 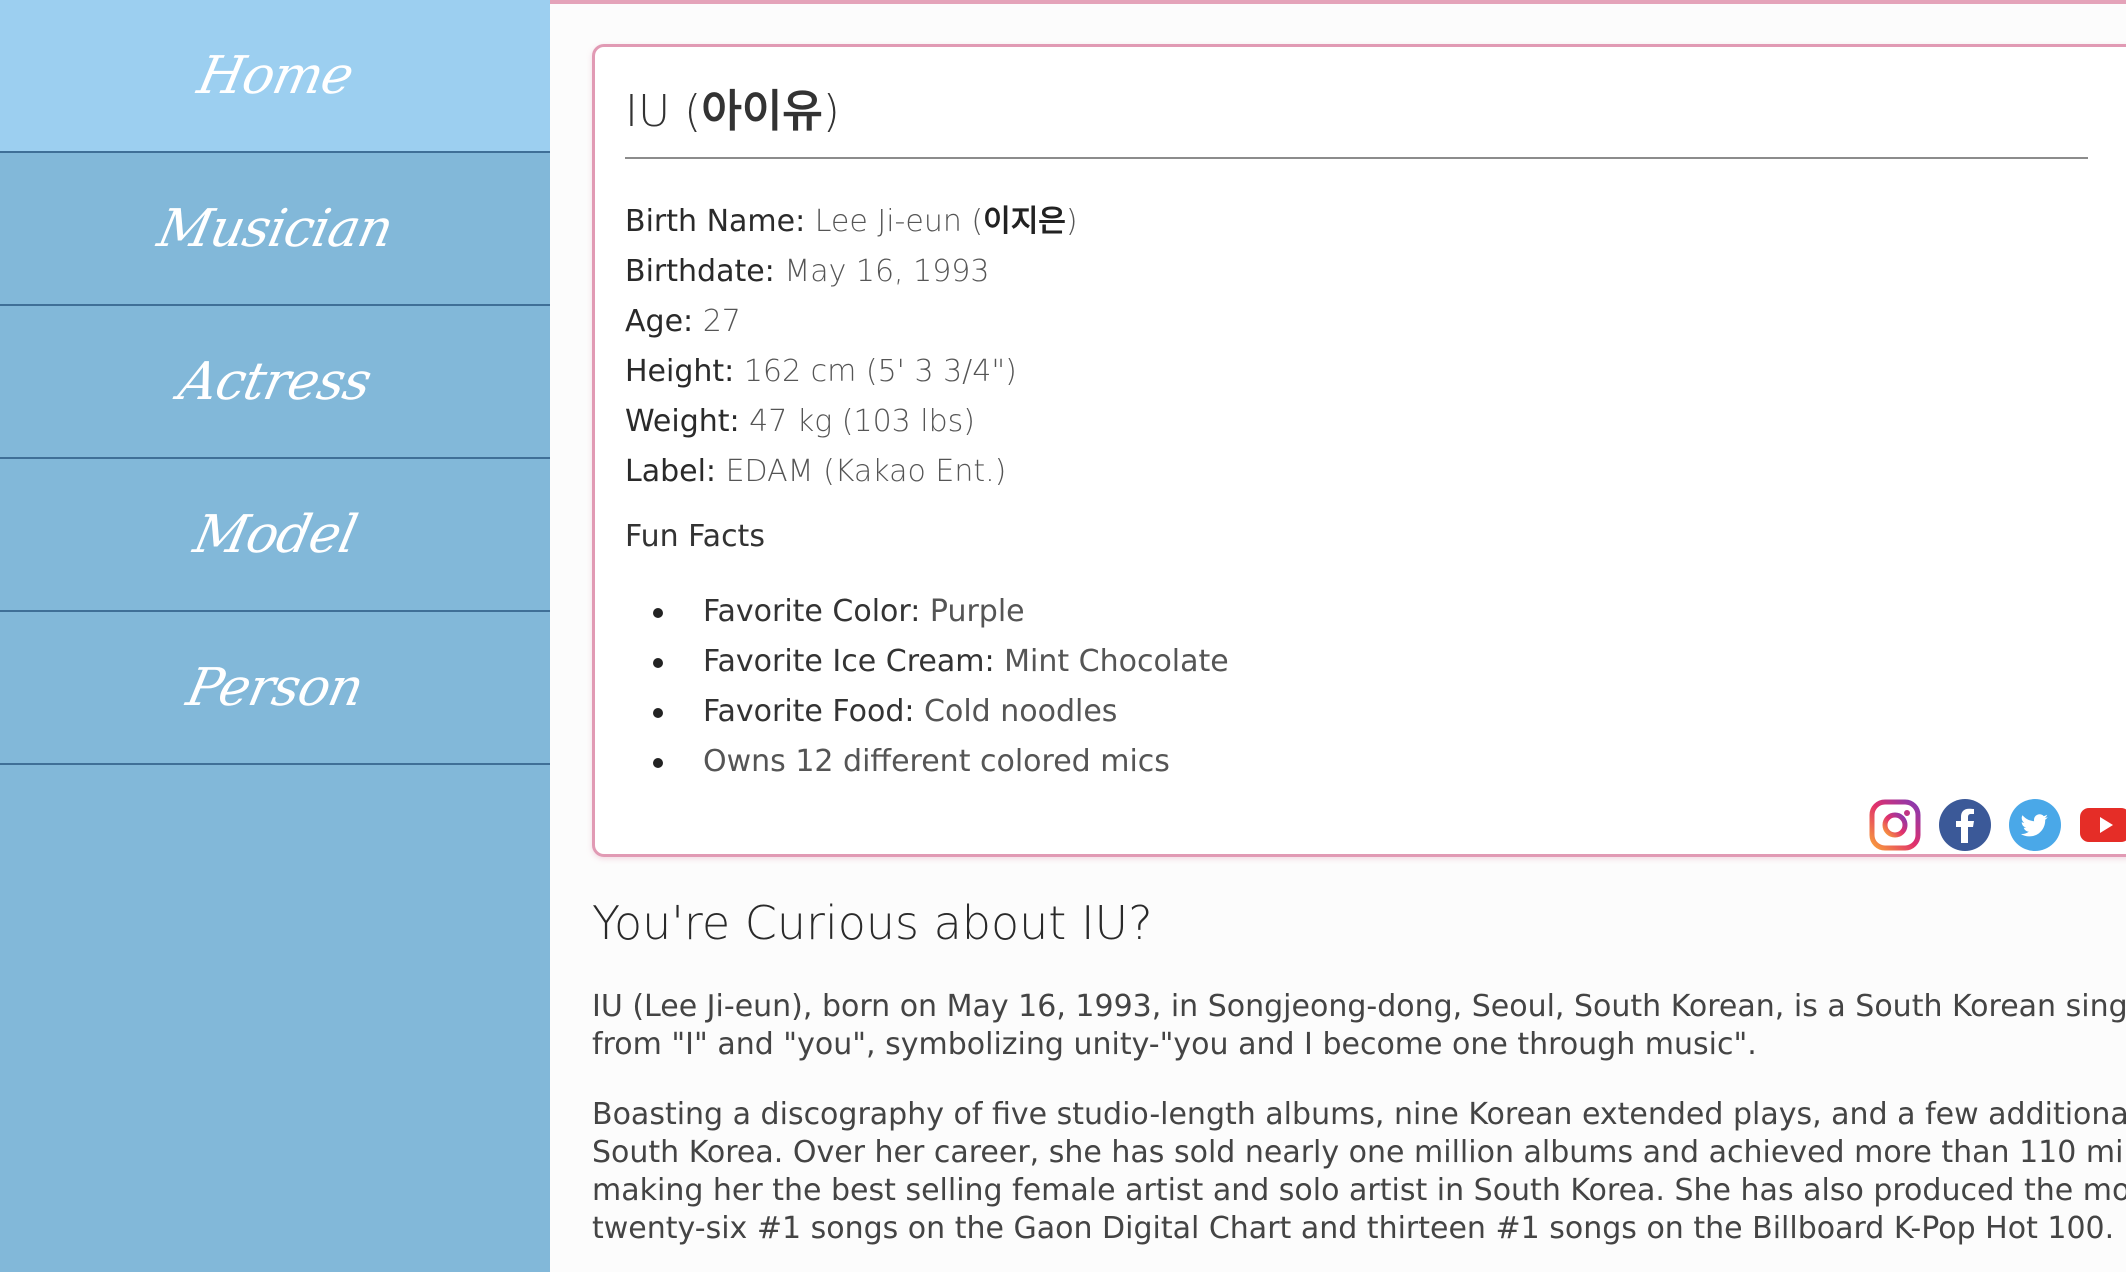 I want to click on fact-value-tail: ), so click(x=1071, y=221).